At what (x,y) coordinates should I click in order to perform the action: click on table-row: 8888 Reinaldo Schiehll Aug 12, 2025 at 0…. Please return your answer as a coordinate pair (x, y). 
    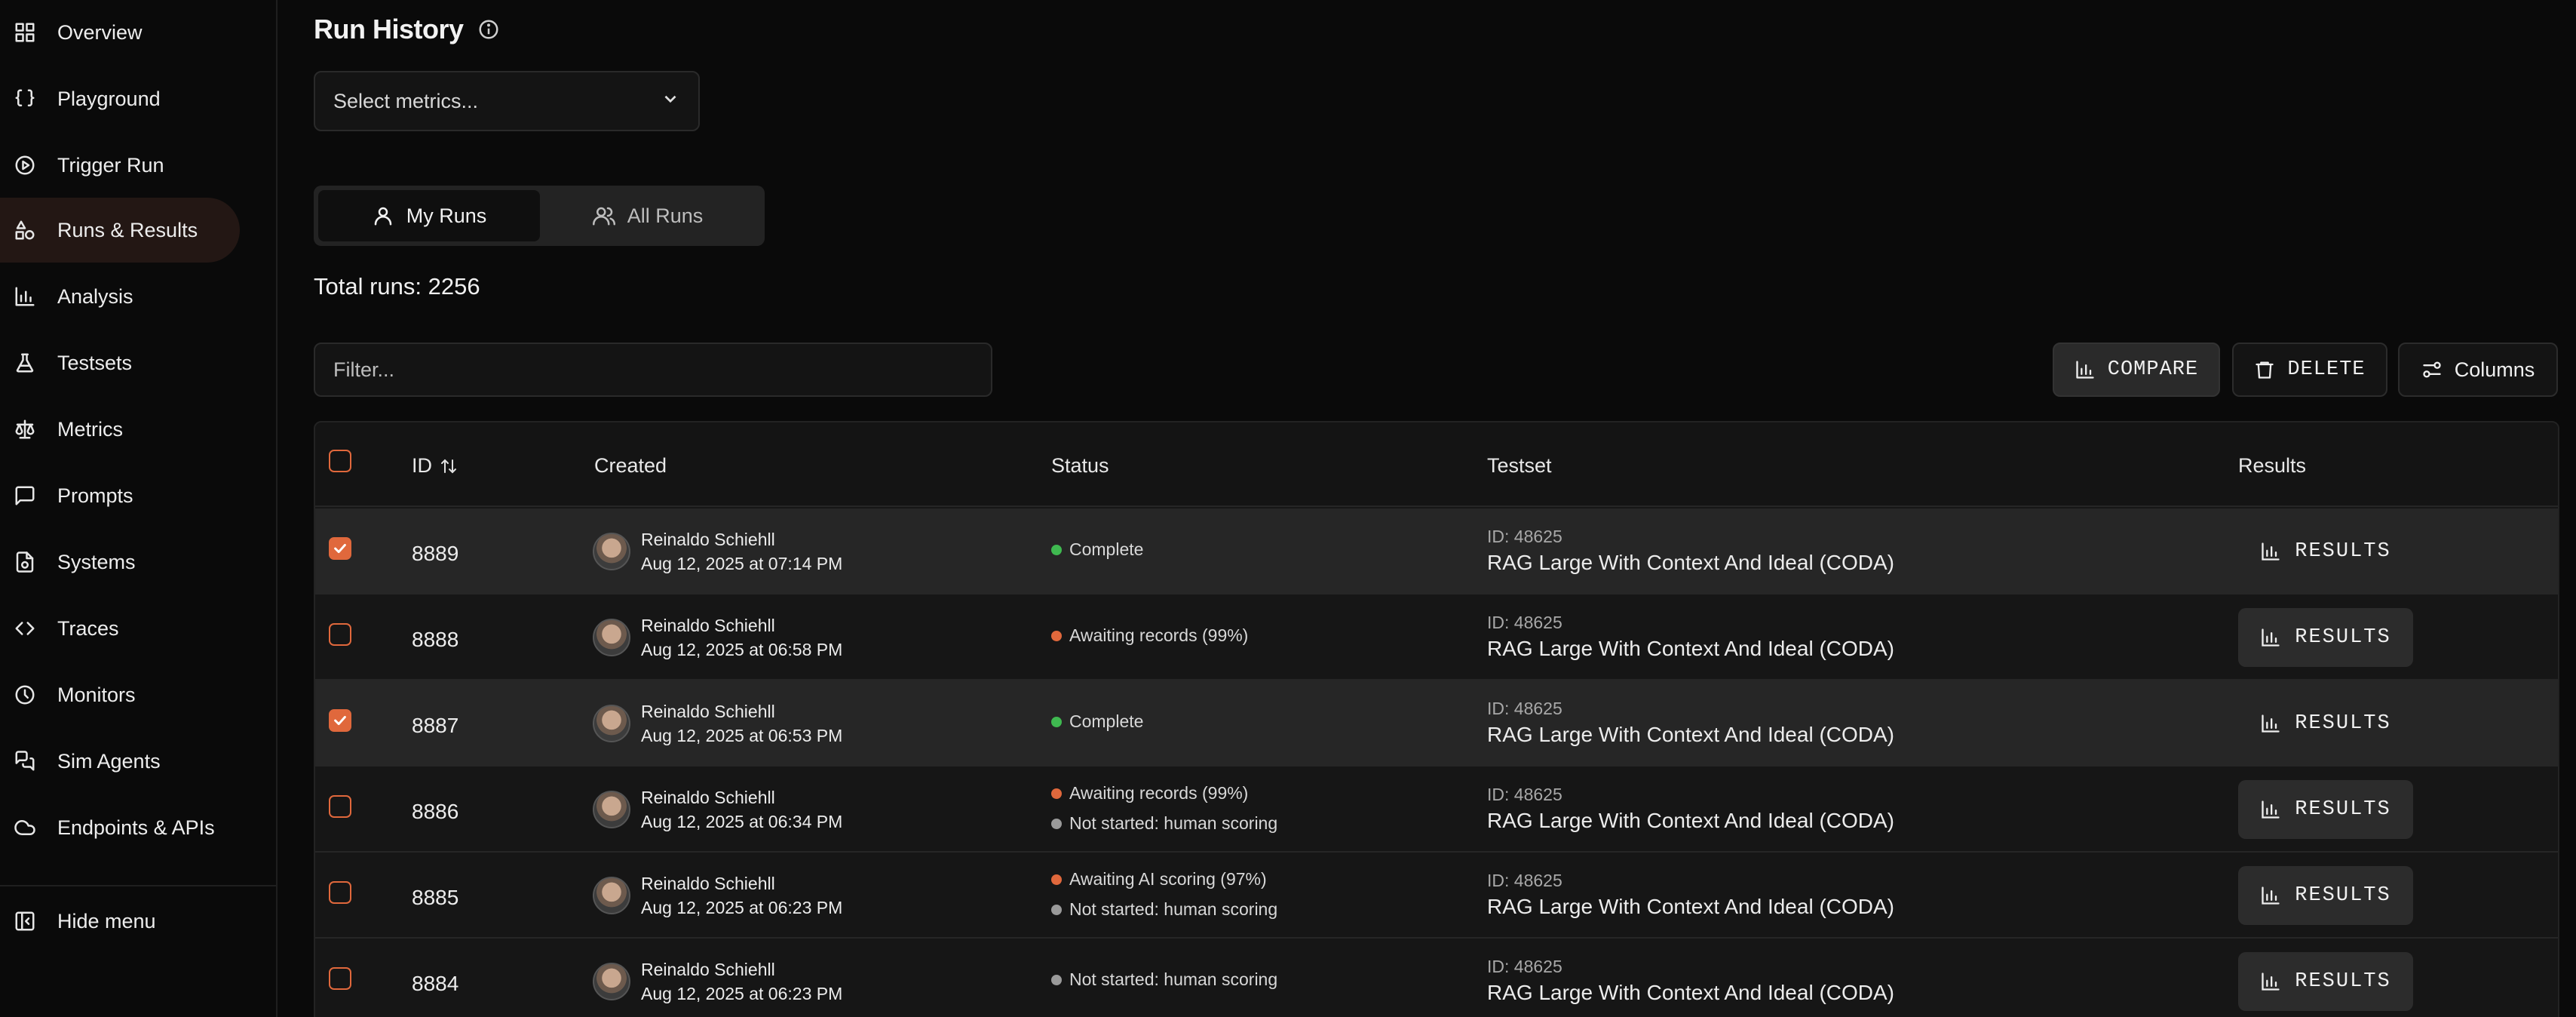
    Looking at the image, I should click on (1436, 638).